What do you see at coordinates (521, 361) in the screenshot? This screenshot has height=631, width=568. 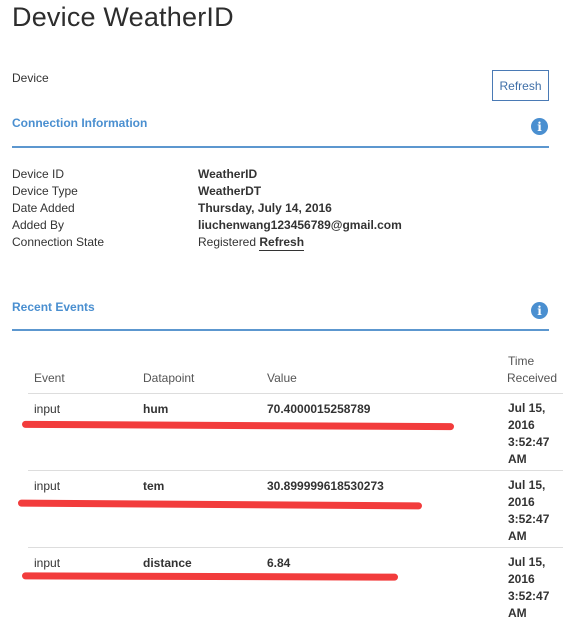 I see `column-header-time: Time` at bounding box center [521, 361].